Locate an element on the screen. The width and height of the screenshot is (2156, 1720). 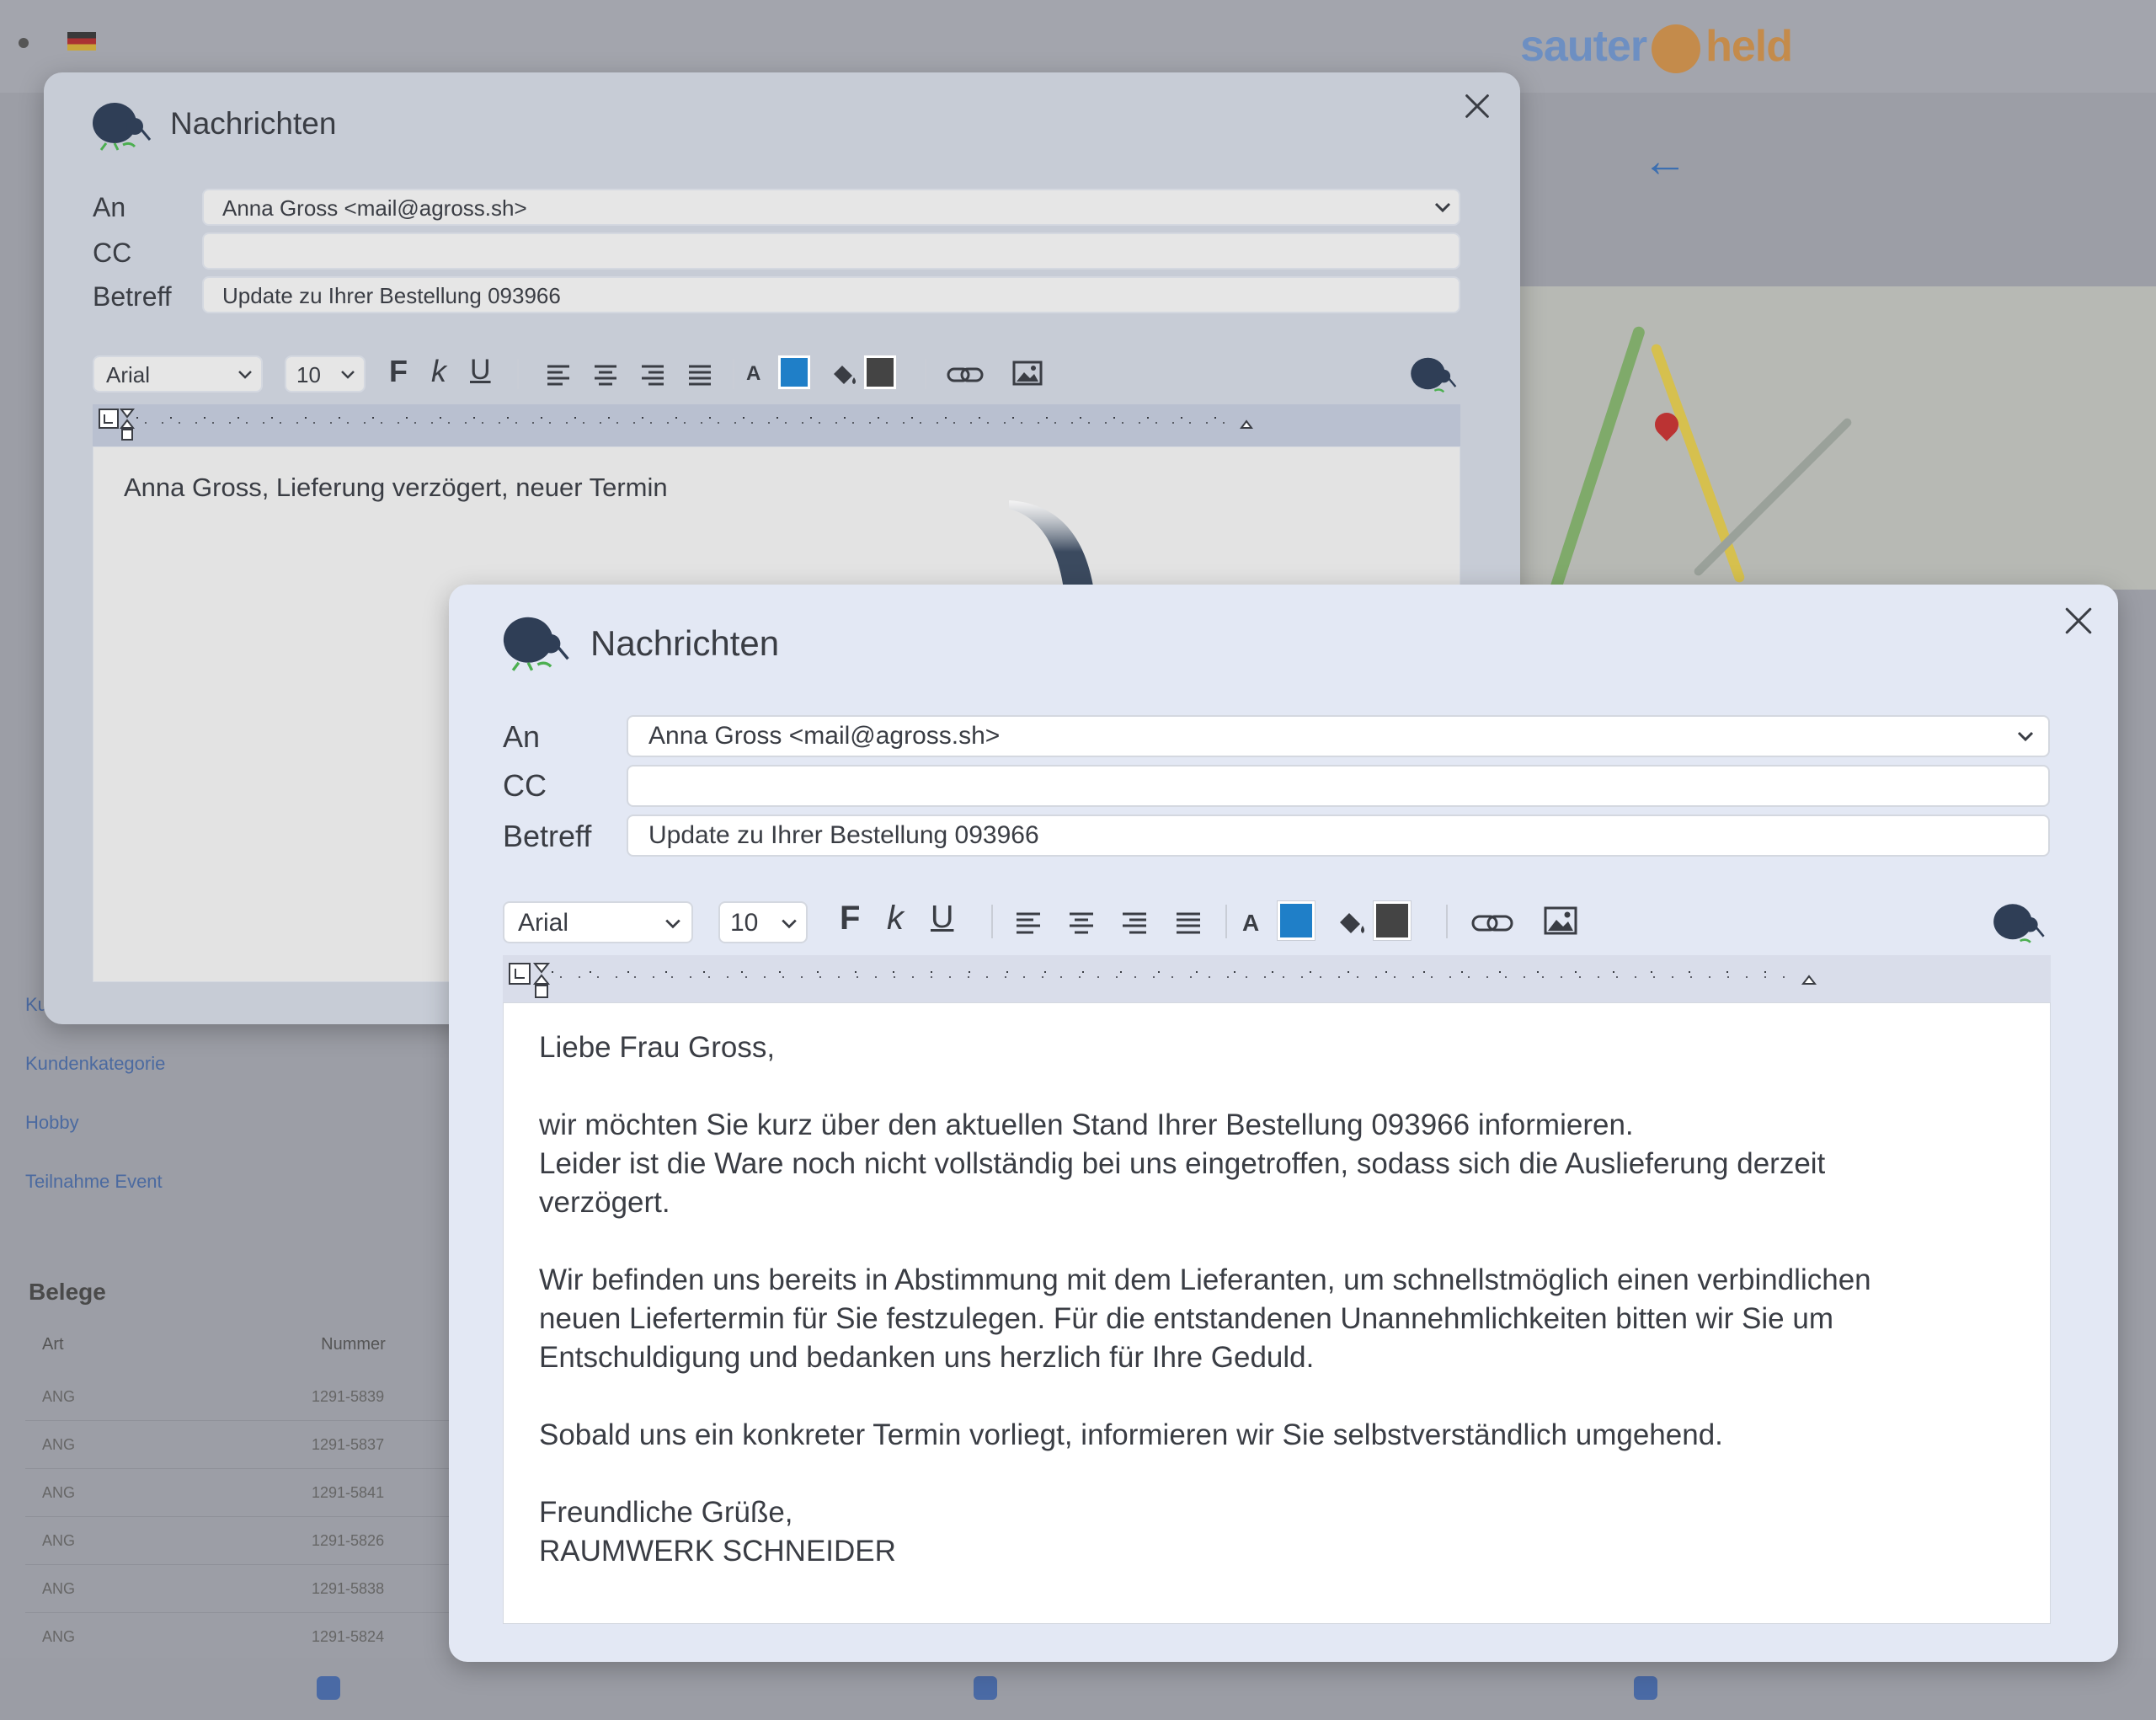
body-line: Freundliche Grüße, is located at coordinates (666, 1512).